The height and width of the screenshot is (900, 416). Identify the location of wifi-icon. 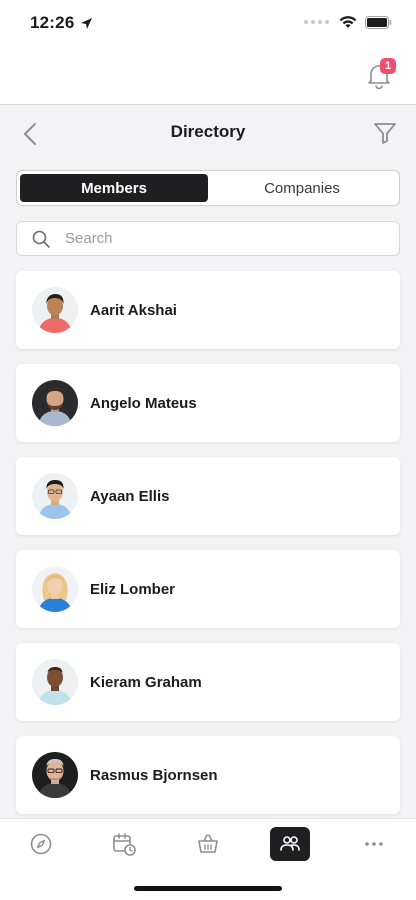
(348, 22).